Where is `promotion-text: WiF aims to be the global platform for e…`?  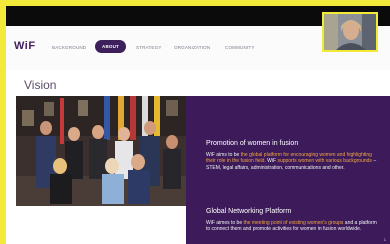
promotion-text: WiF aims to be the global platform for e… is located at coordinates (291, 161).